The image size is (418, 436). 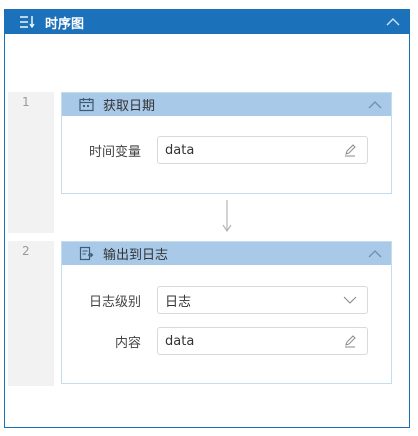 What do you see at coordinates (86, 254) in the screenshot?
I see `log-output-icon` at bounding box center [86, 254].